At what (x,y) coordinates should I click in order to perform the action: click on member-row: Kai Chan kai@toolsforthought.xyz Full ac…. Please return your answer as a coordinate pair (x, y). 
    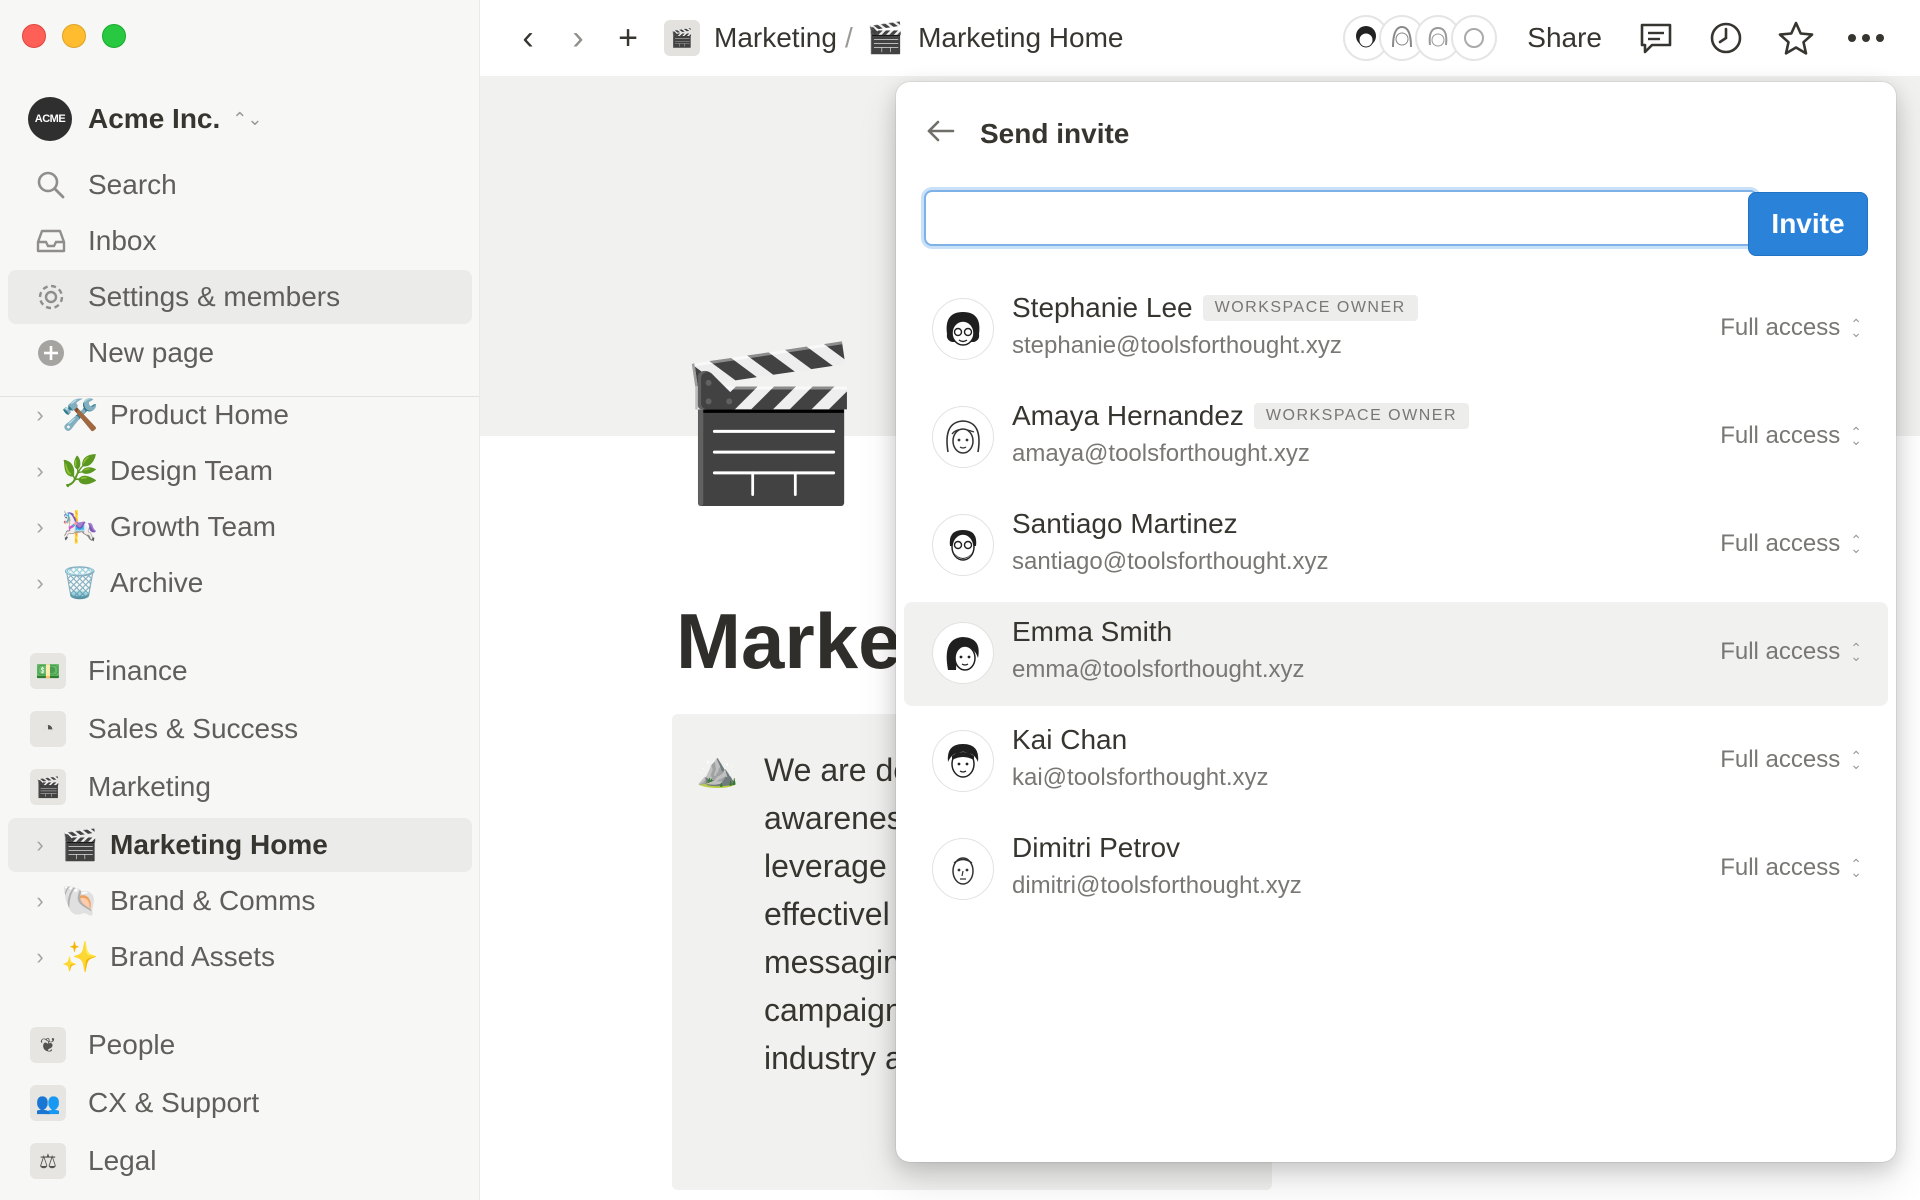
    Looking at the image, I should click on (1396, 762).